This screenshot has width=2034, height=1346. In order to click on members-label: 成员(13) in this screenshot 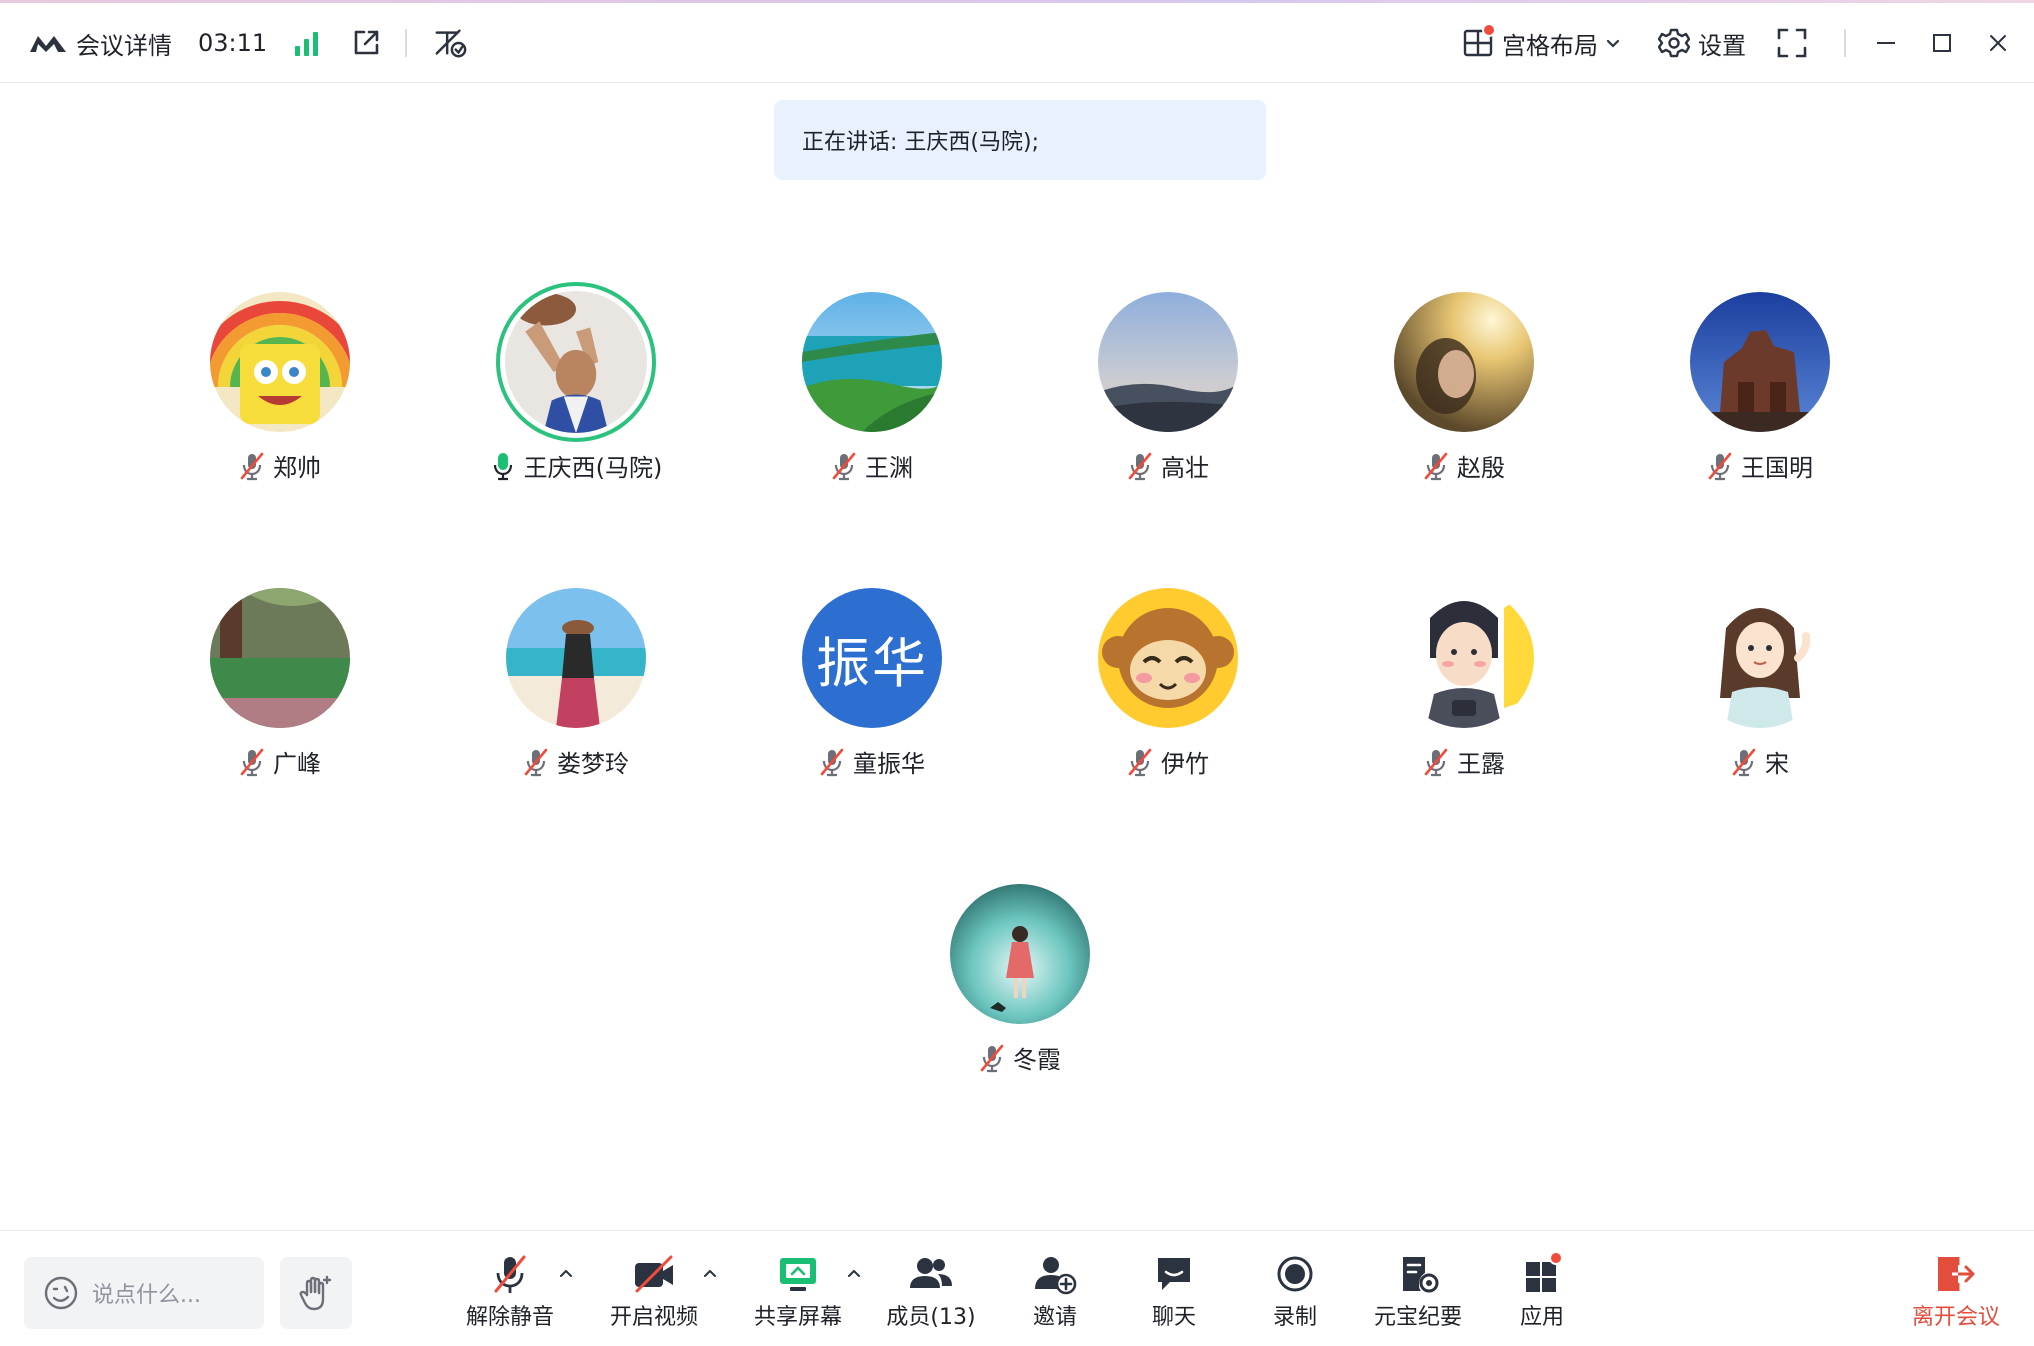, I will do `click(931, 1317)`.